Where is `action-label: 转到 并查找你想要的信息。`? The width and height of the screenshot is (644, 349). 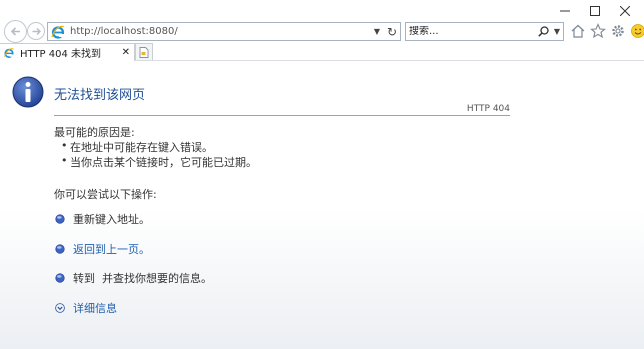
action-label: 转到 并查找你想要的信息。 is located at coordinates (142, 278).